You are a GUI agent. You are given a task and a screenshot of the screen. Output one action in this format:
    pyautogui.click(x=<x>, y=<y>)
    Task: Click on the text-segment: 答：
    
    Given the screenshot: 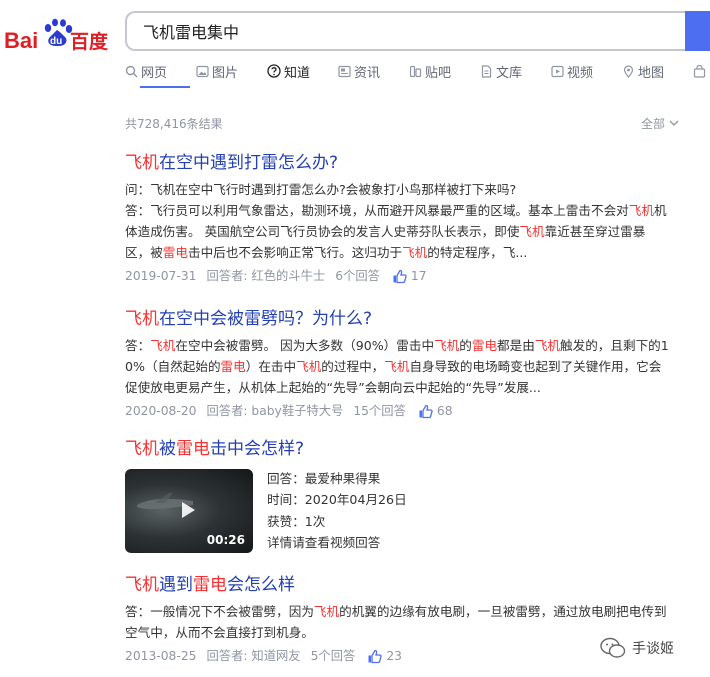 What is the action you would take?
    pyautogui.click(x=138, y=345)
    